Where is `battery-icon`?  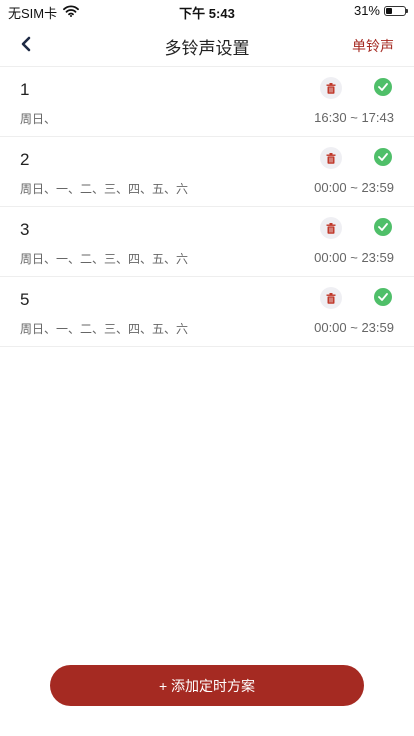 battery-icon is located at coordinates (396, 10).